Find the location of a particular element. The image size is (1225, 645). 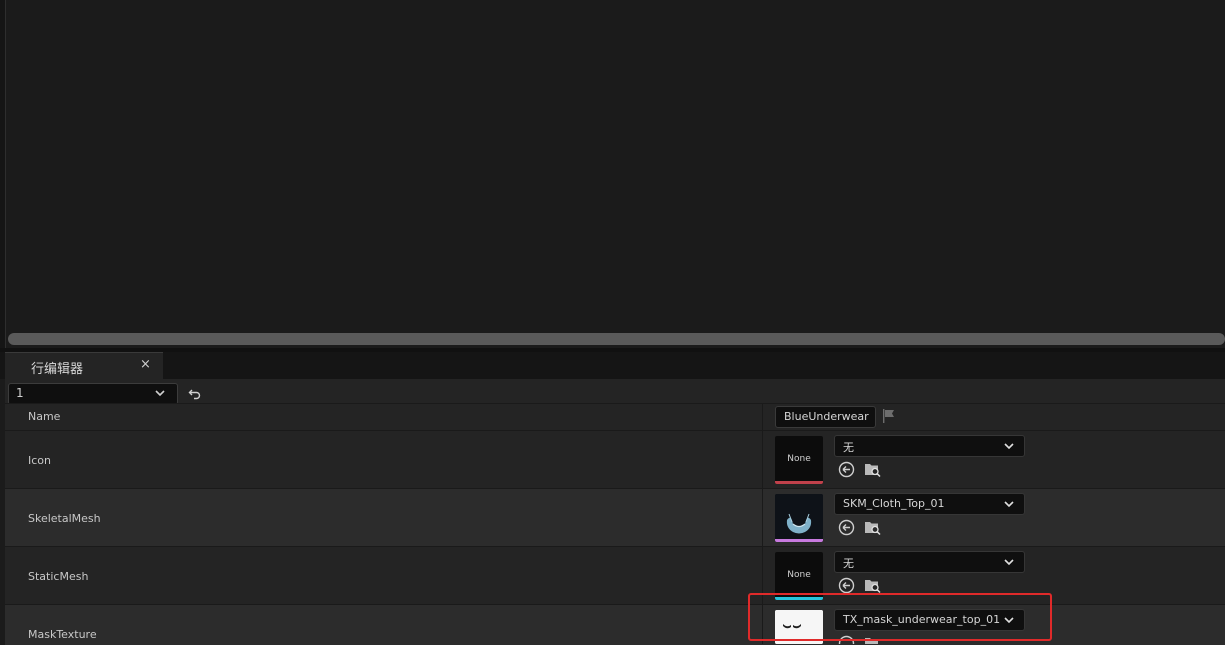

asset-picker-dropdown: SKM_Cloth_Top_01 is located at coordinates (929, 504).